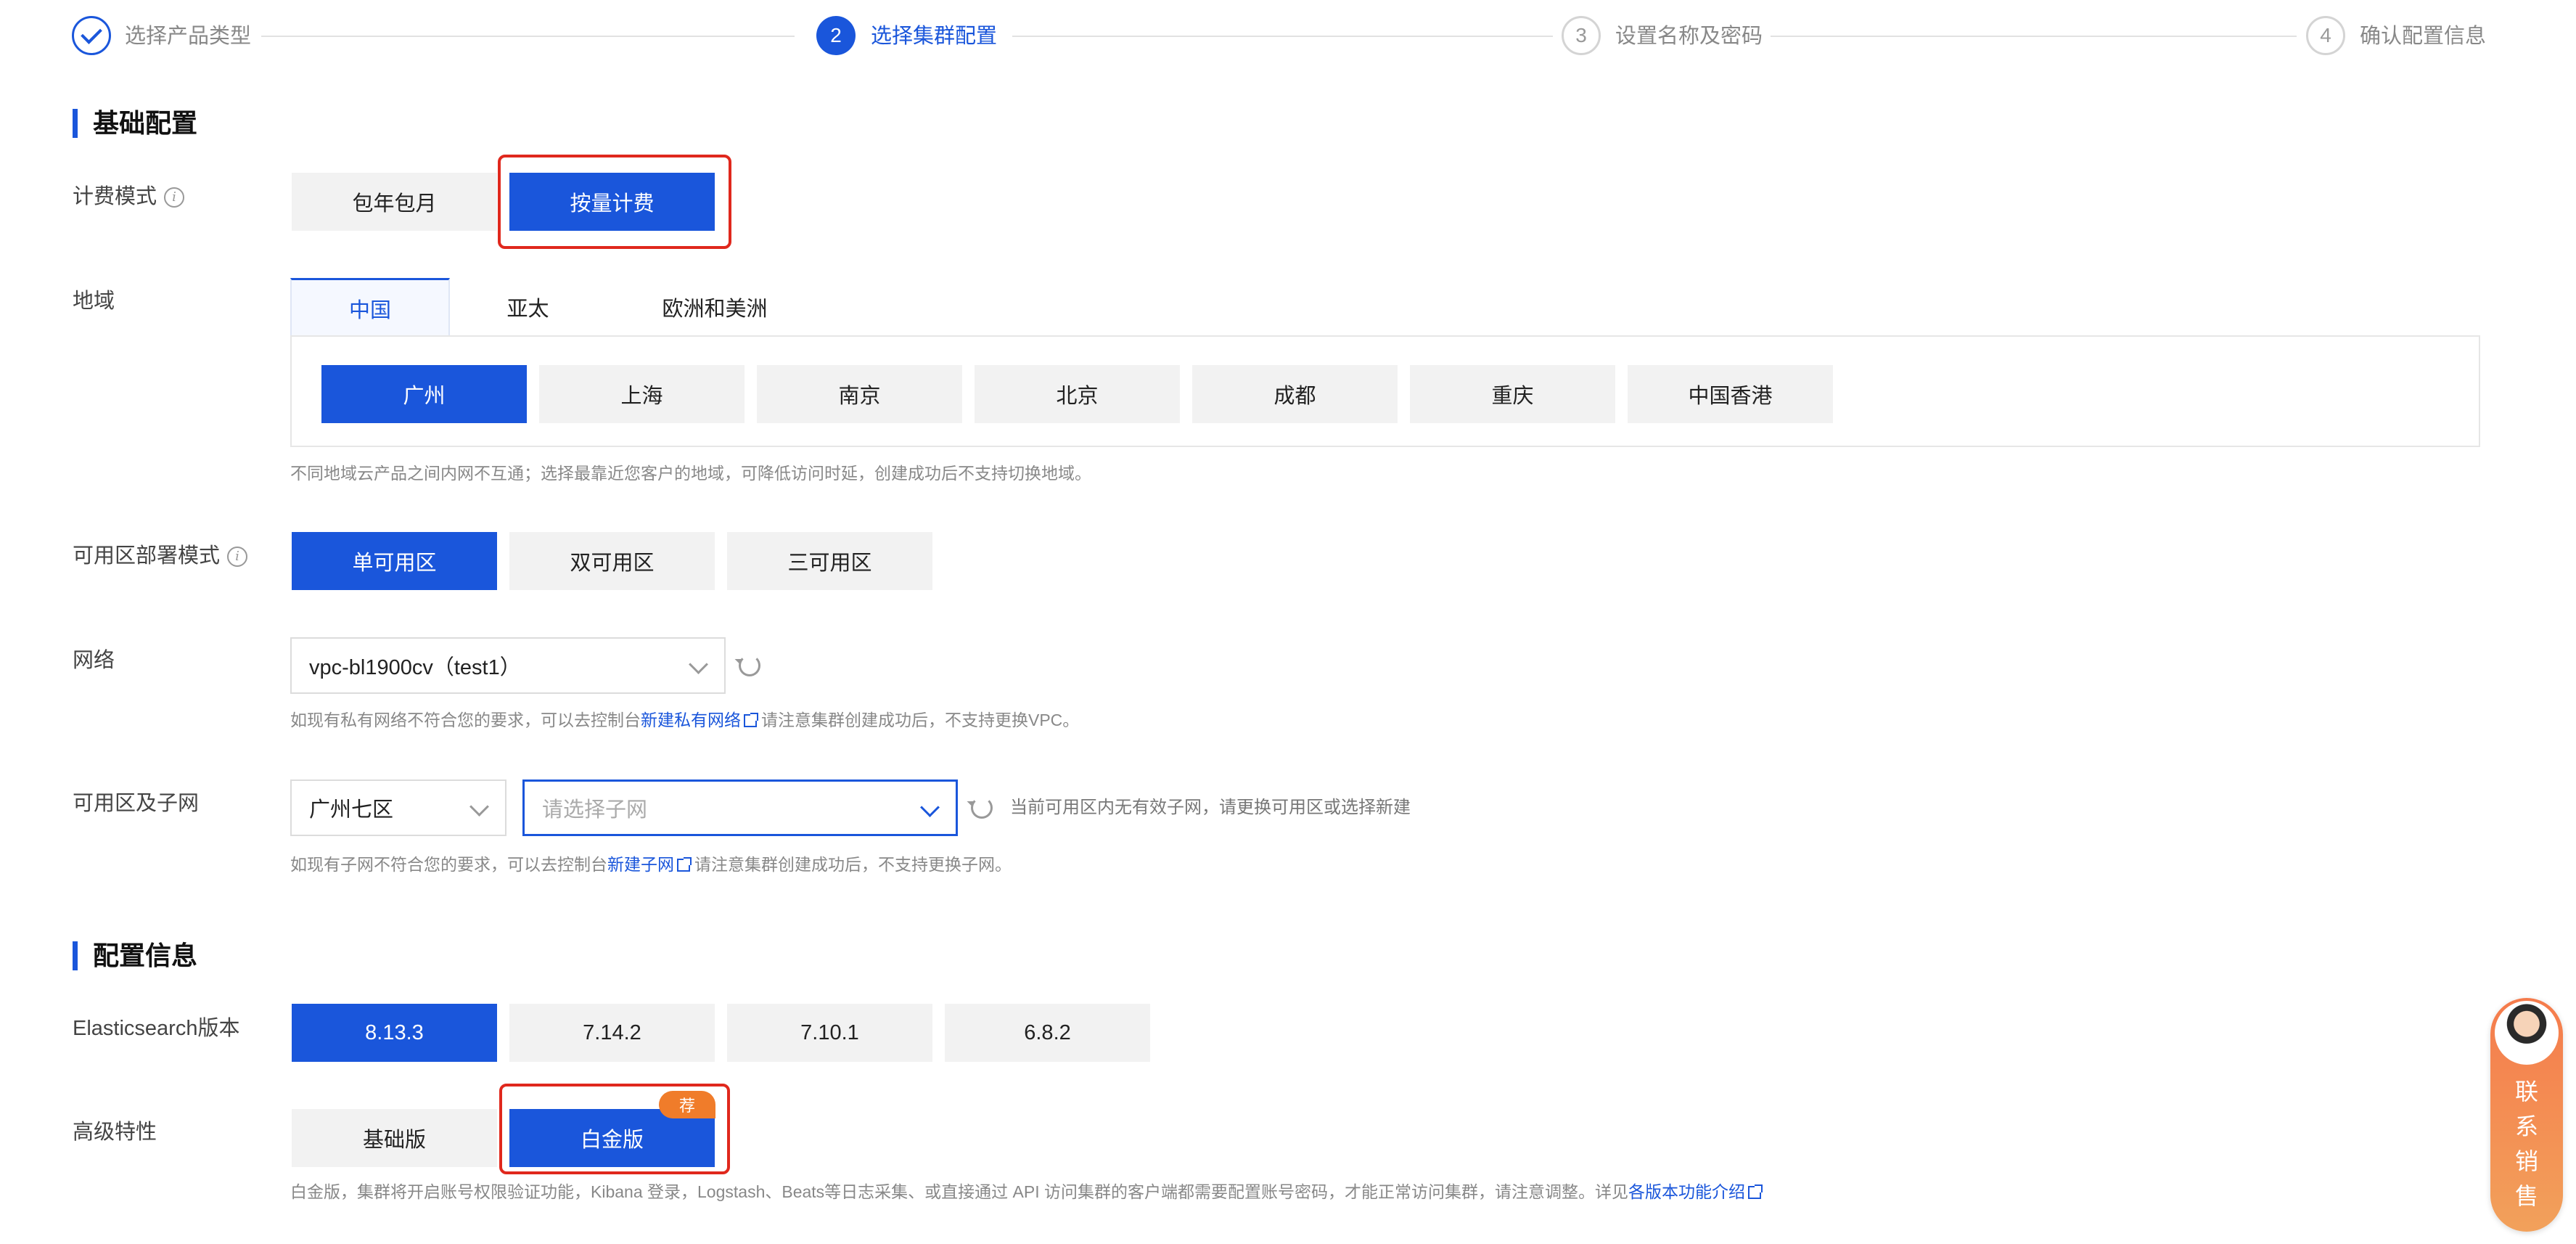 The width and height of the screenshot is (2576, 1244). I want to click on subnet-select: 请选择子网, so click(740, 807).